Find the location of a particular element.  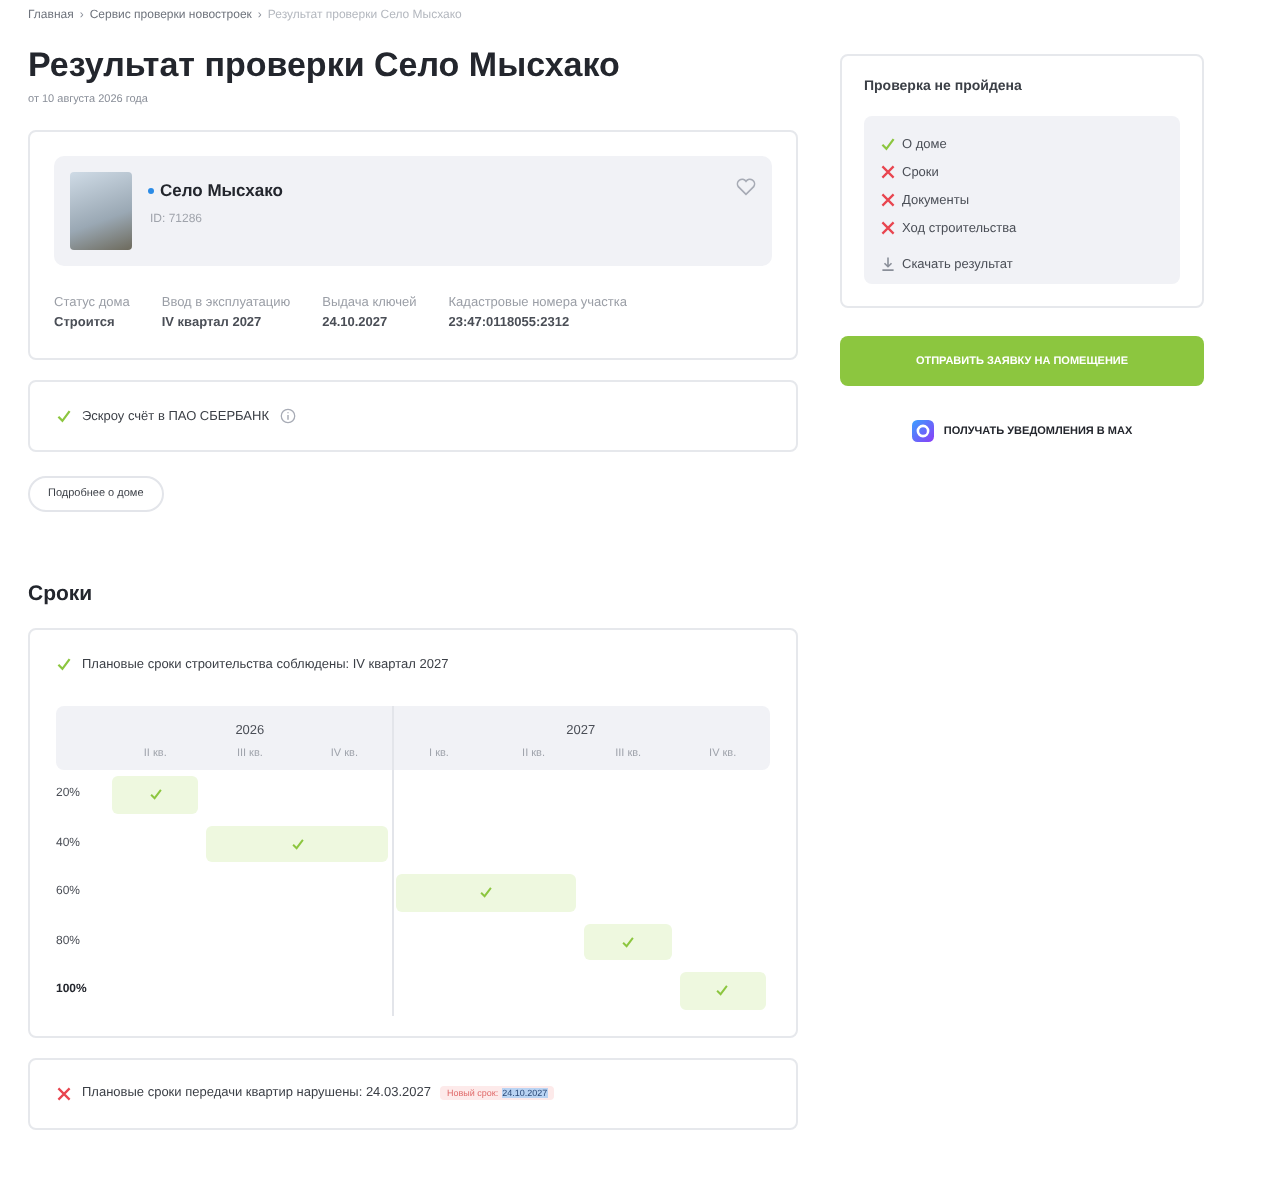

info-icon is located at coordinates (287, 416).